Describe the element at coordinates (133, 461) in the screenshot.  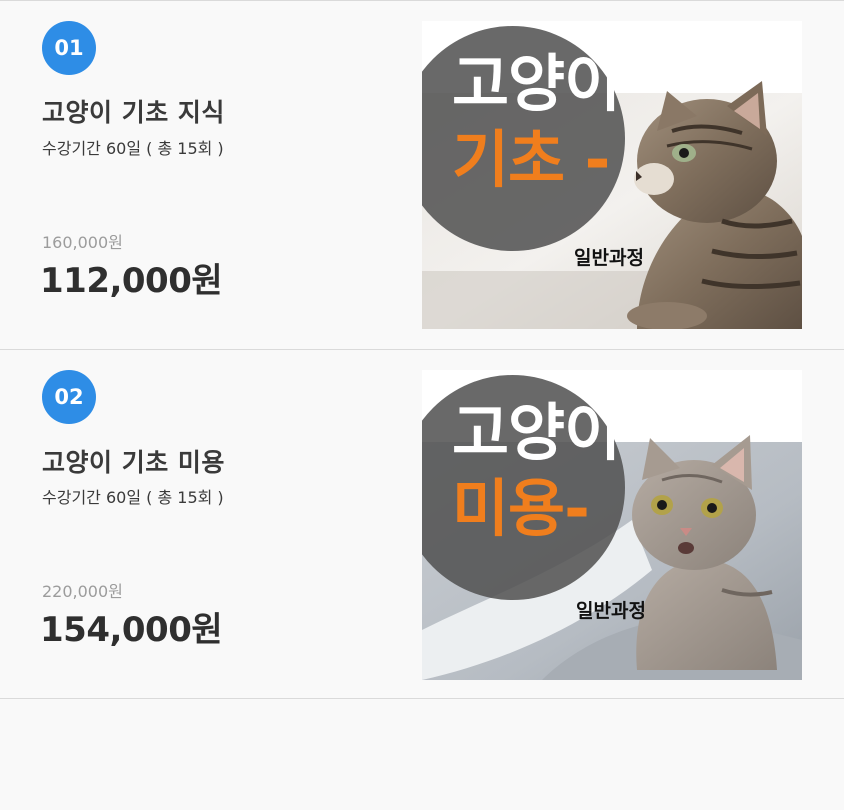
I see `course-title: 고양이 기초 미용` at that location.